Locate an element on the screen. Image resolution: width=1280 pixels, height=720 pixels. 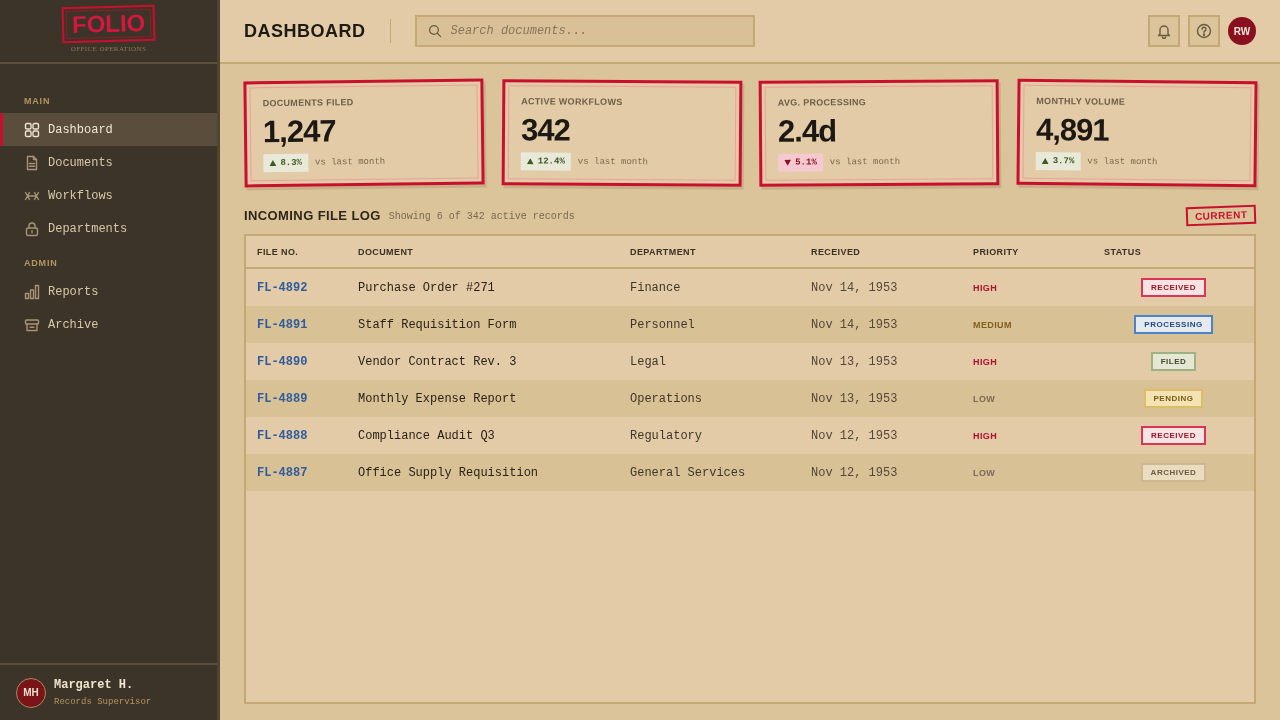
document-icon is located at coordinates (32, 162).